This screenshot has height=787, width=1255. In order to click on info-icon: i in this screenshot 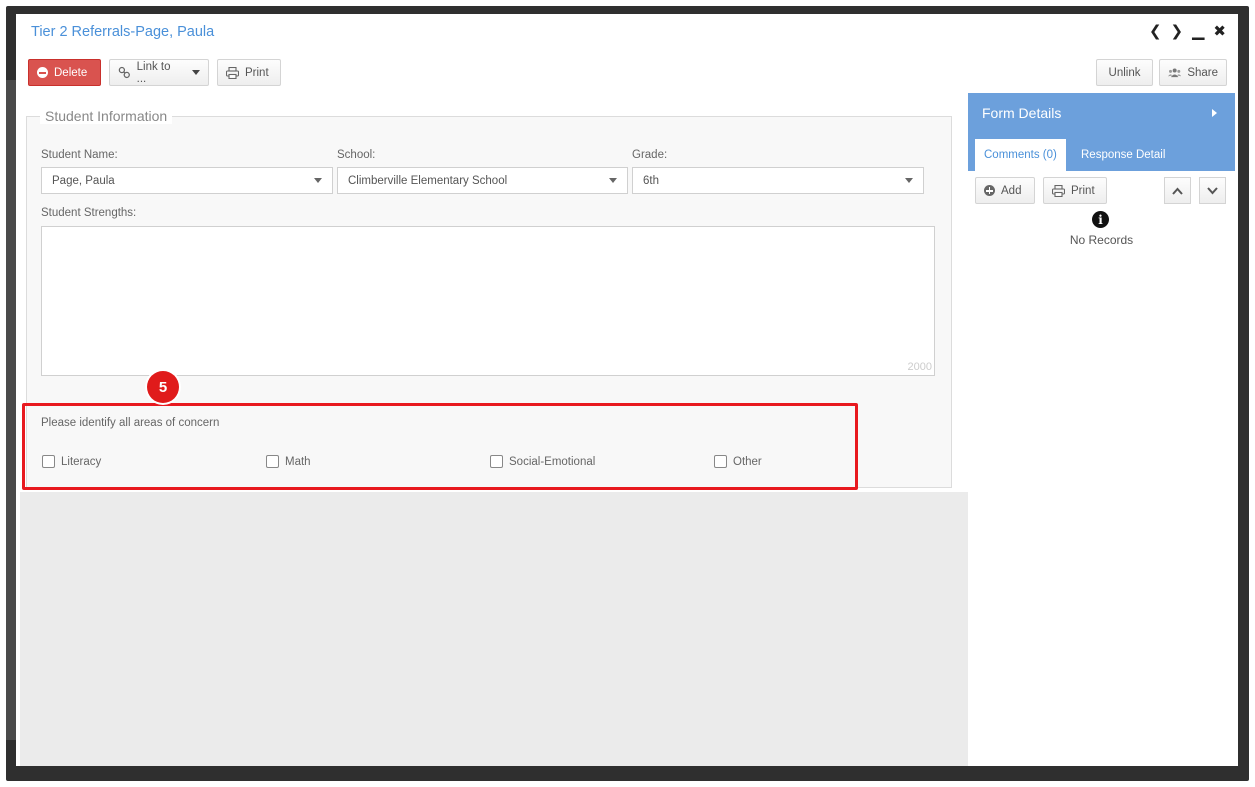, I will do `click(1100, 219)`.